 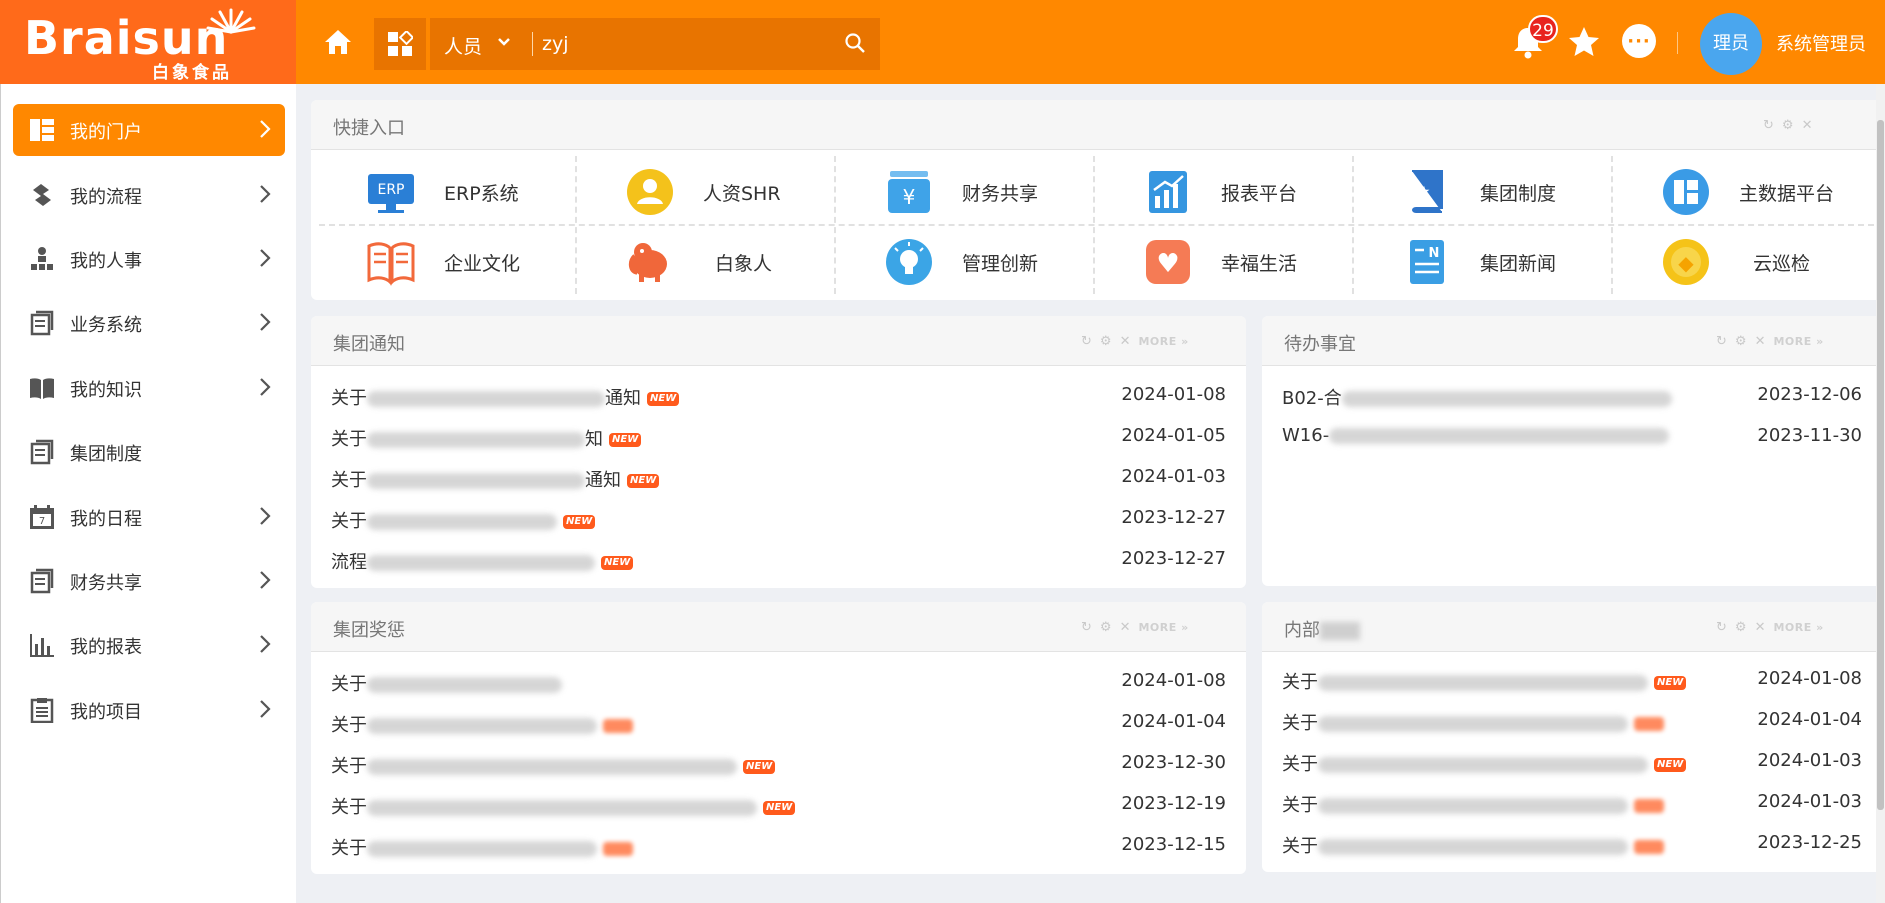 I want to click on sidebar-item-reports: 我的报表, so click(x=149, y=645).